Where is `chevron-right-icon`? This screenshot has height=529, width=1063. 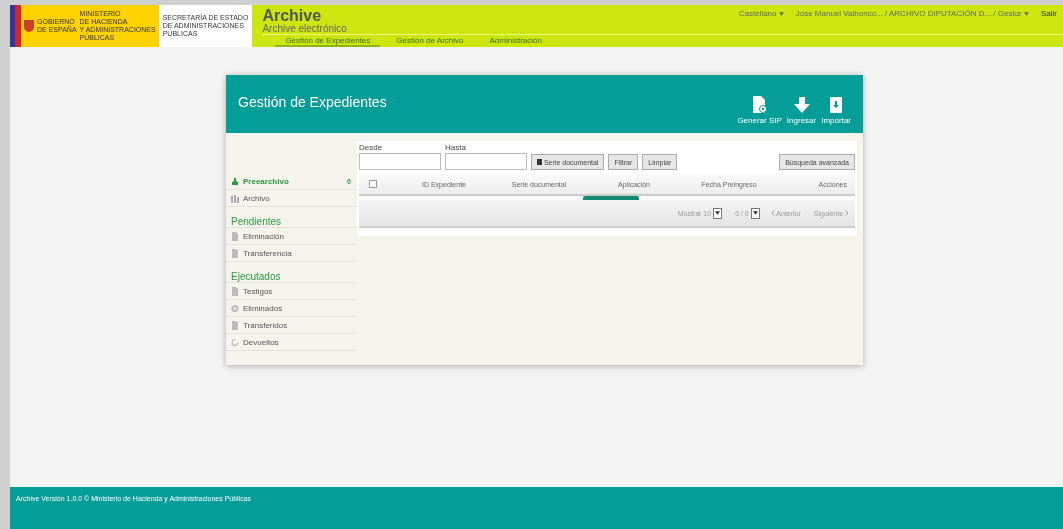 chevron-right-icon is located at coordinates (847, 212).